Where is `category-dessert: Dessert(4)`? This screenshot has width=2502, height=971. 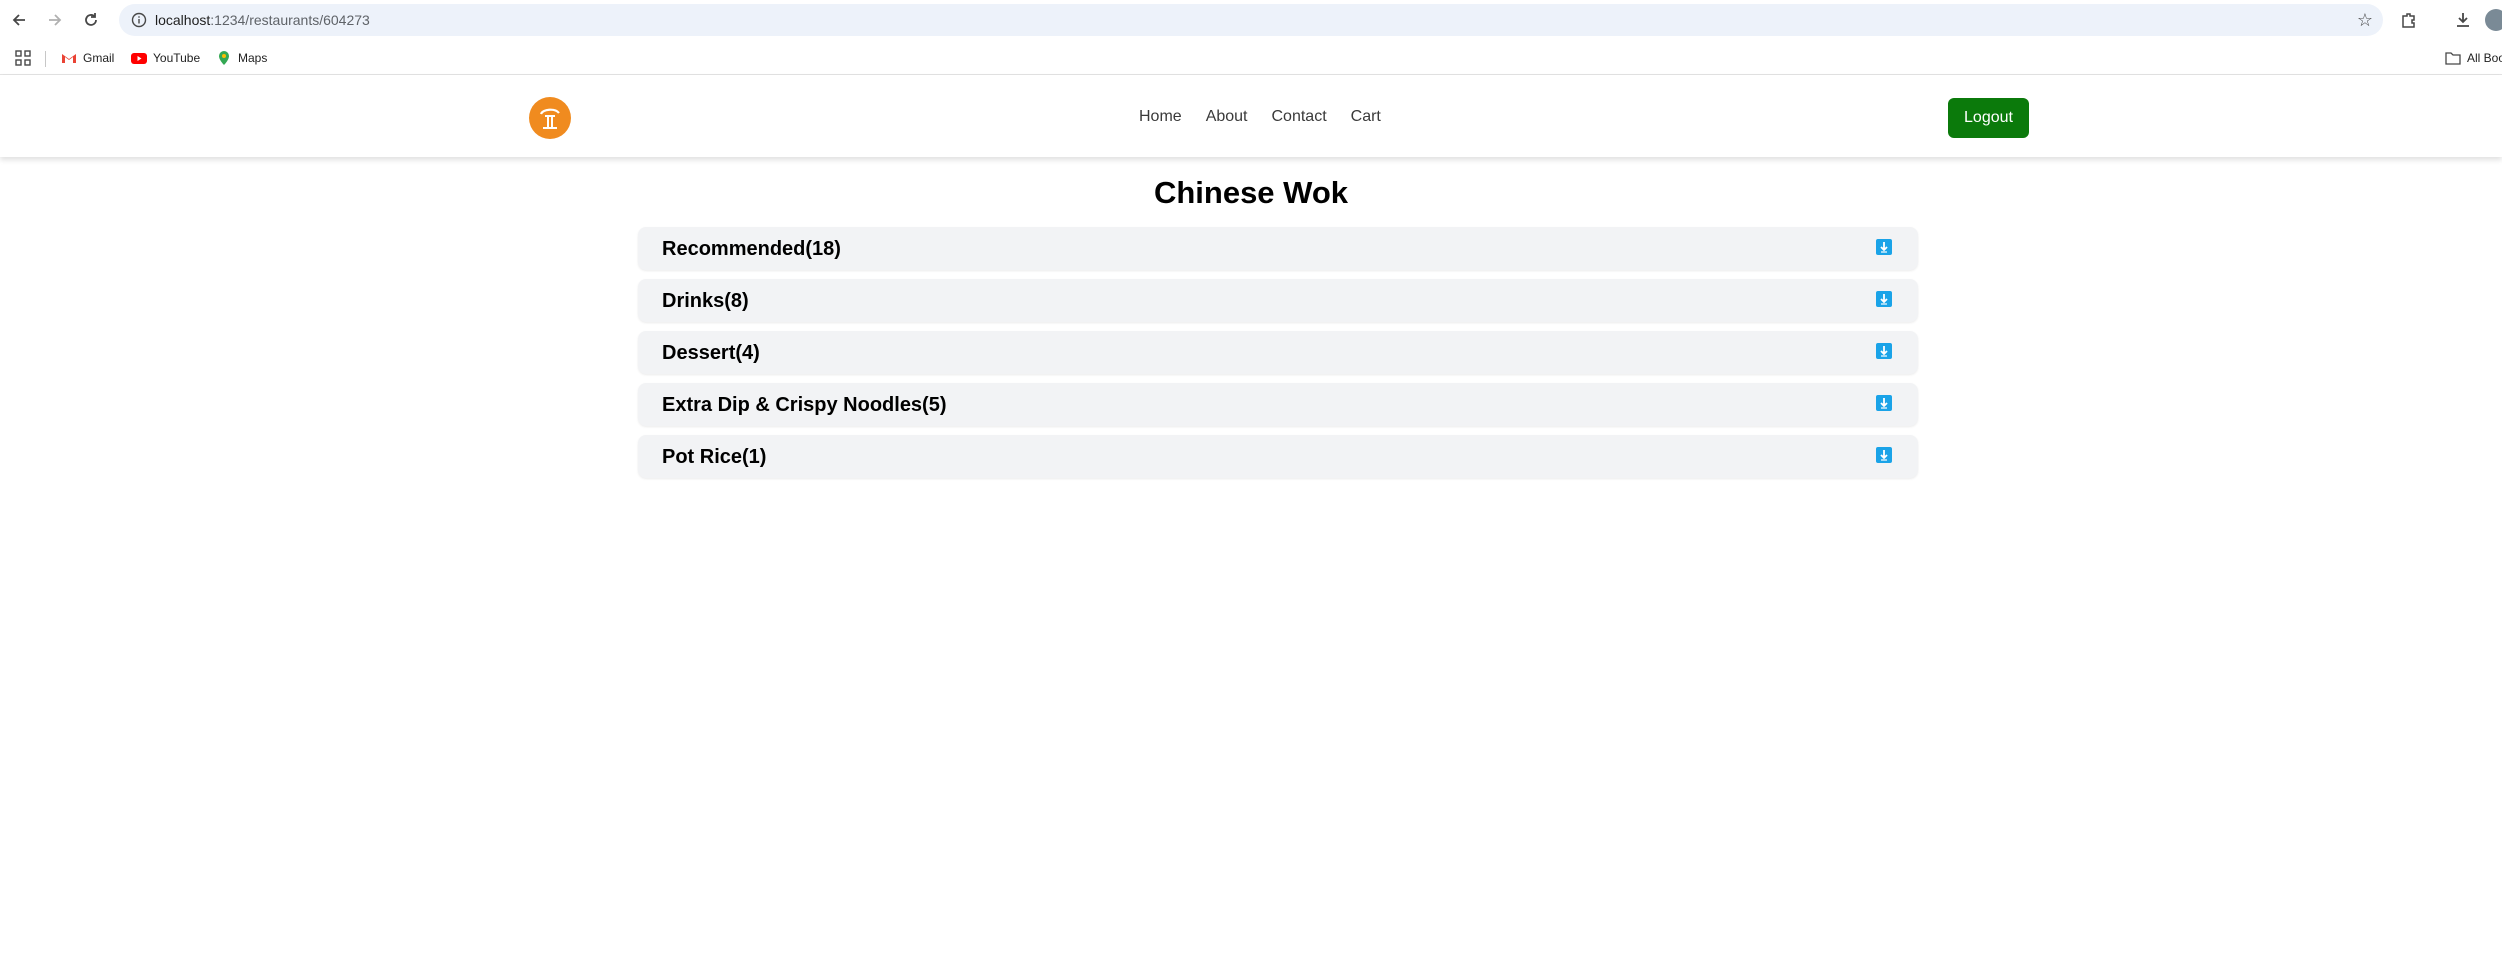 category-dessert: Dessert(4) is located at coordinates (1278, 352).